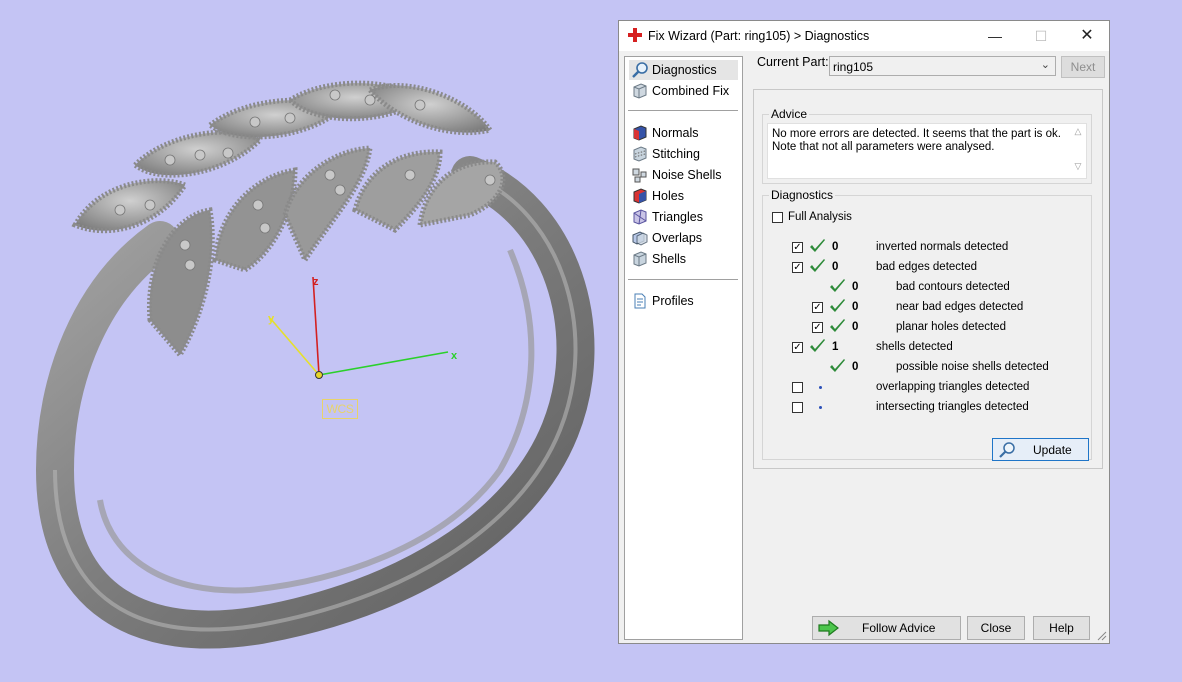 Image resolution: width=1182 pixels, height=682 pixels. I want to click on nav-item-shells: Shells, so click(683, 259).